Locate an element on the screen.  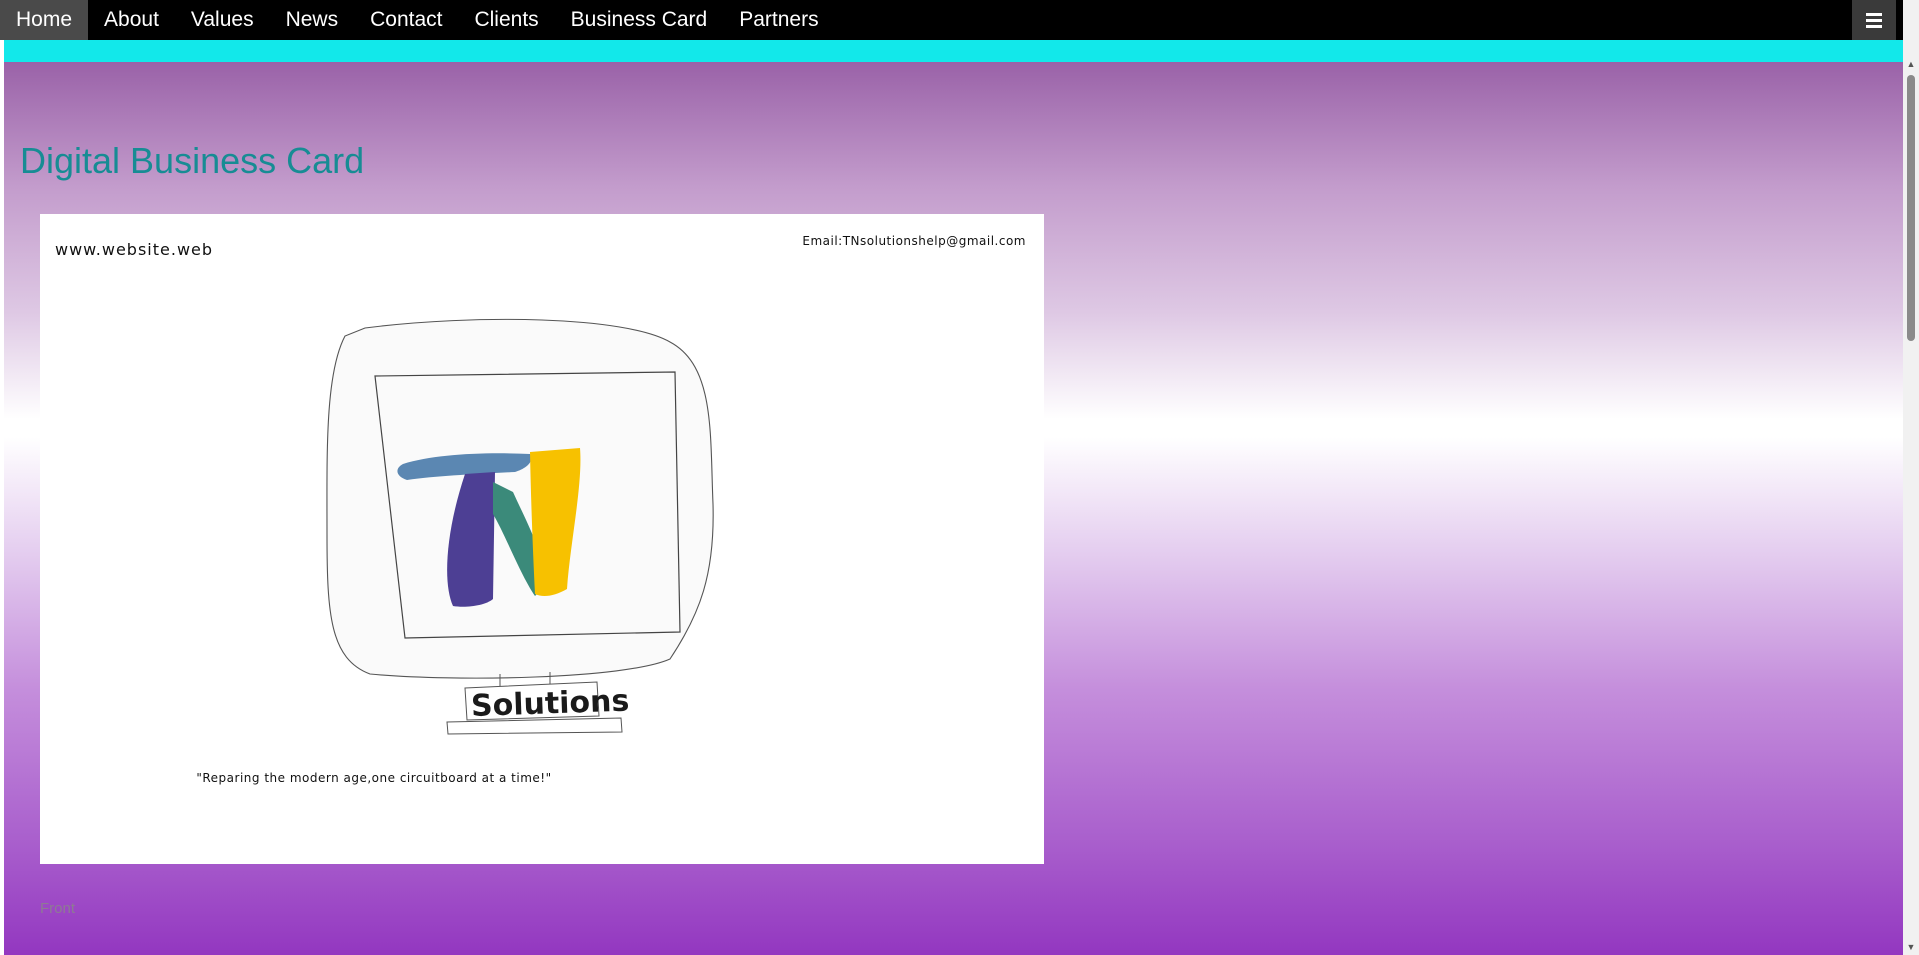
hamburger-menu-icon is located at coordinates (1874, 20).